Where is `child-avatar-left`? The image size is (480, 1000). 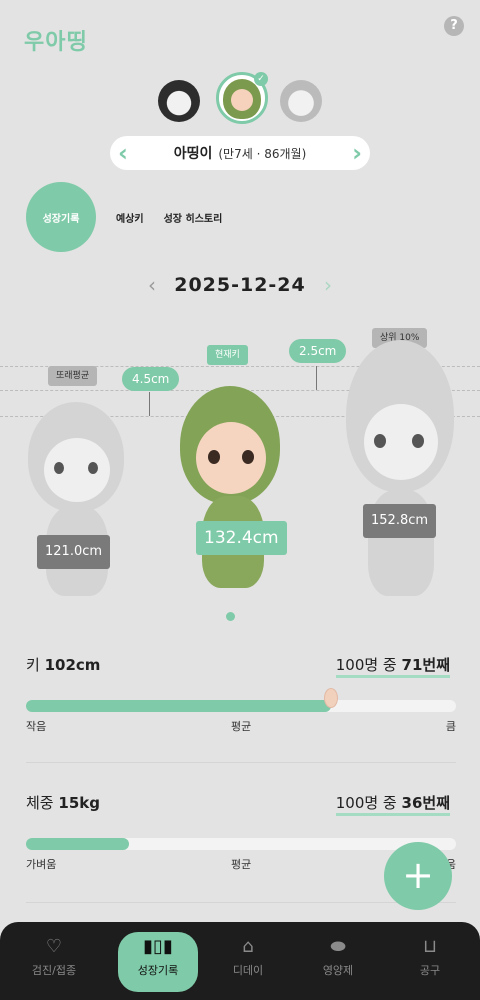
child-avatar-left is located at coordinates (179, 101).